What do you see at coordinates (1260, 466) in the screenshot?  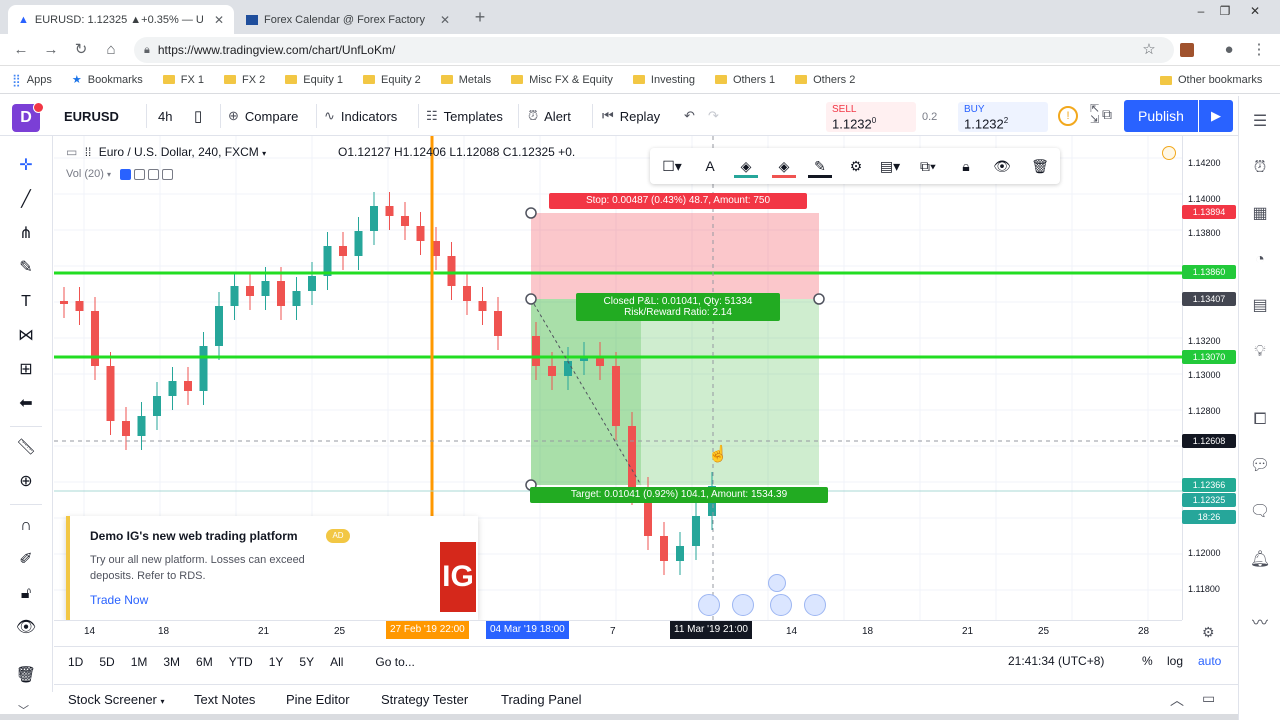 I see `chat-icon: 💬︎` at bounding box center [1260, 466].